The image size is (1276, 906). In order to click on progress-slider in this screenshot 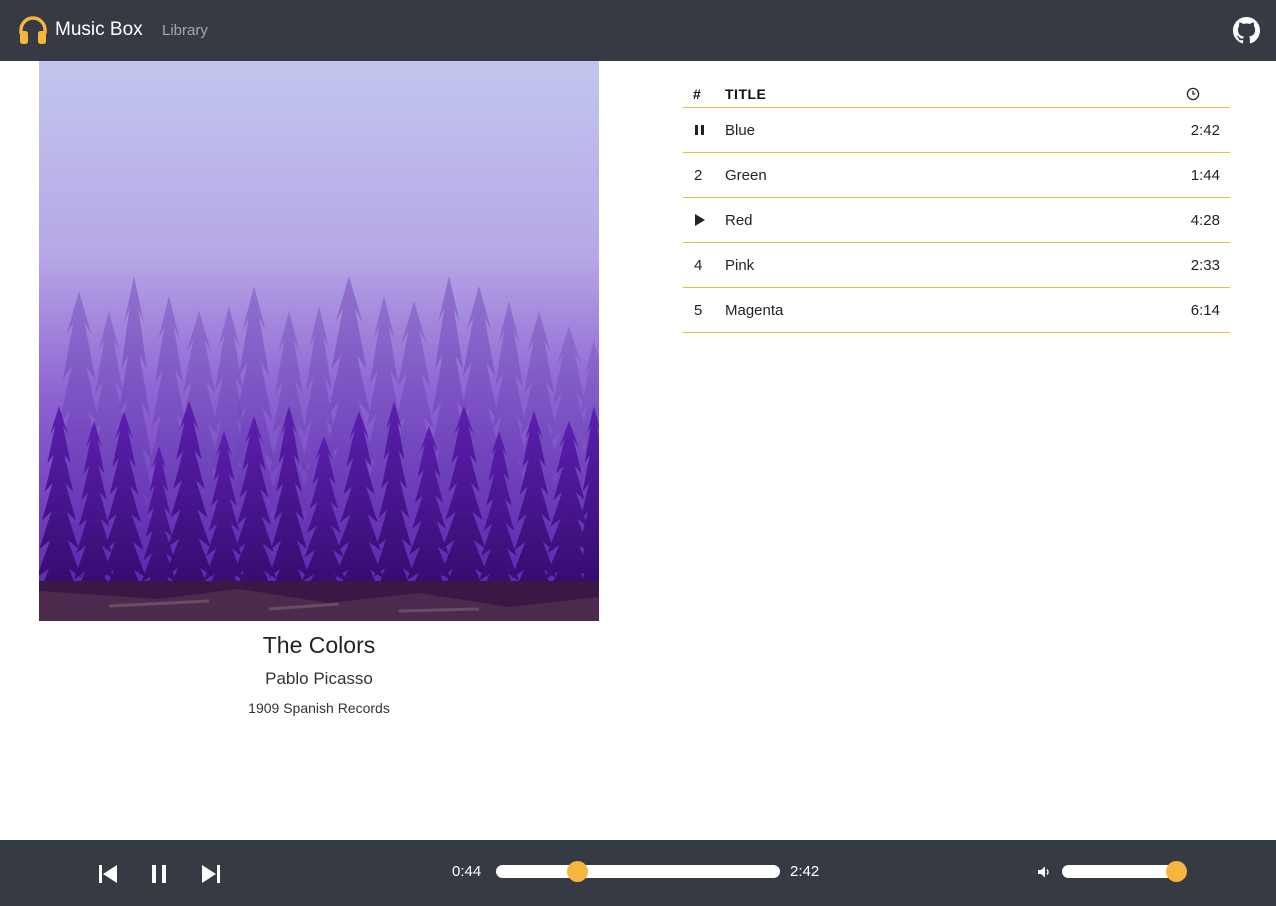, I will do `click(638, 871)`.